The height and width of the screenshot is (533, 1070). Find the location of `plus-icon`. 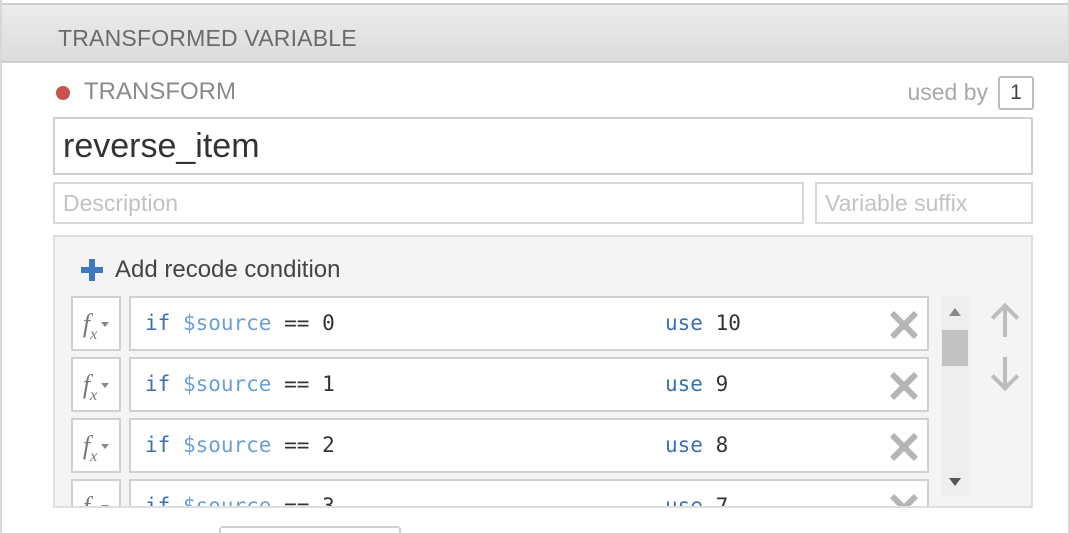

plus-icon is located at coordinates (92, 270).